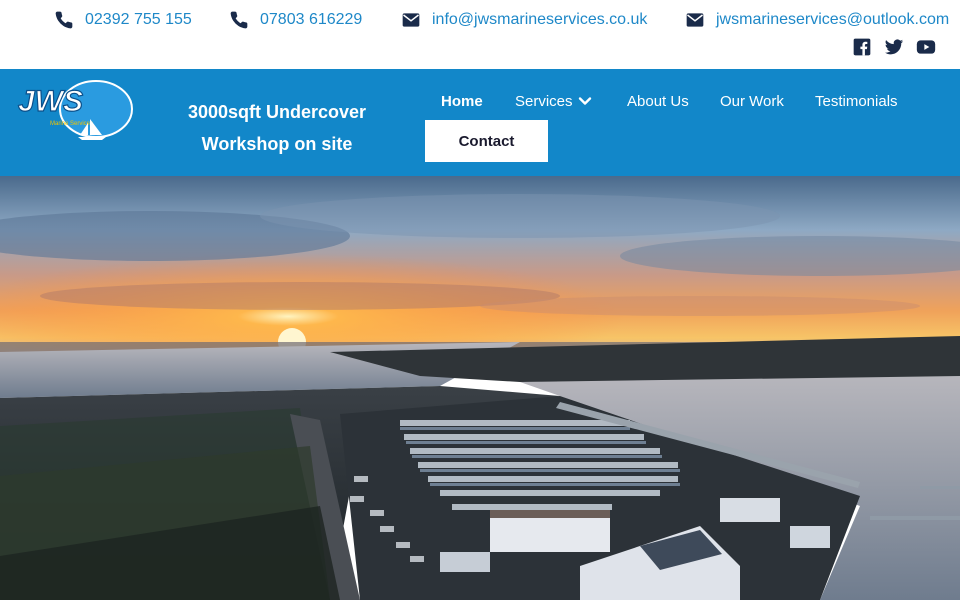 The image size is (960, 600). I want to click on email-link-2: jwsmarineservices@outlook.com, so click(816, 20).